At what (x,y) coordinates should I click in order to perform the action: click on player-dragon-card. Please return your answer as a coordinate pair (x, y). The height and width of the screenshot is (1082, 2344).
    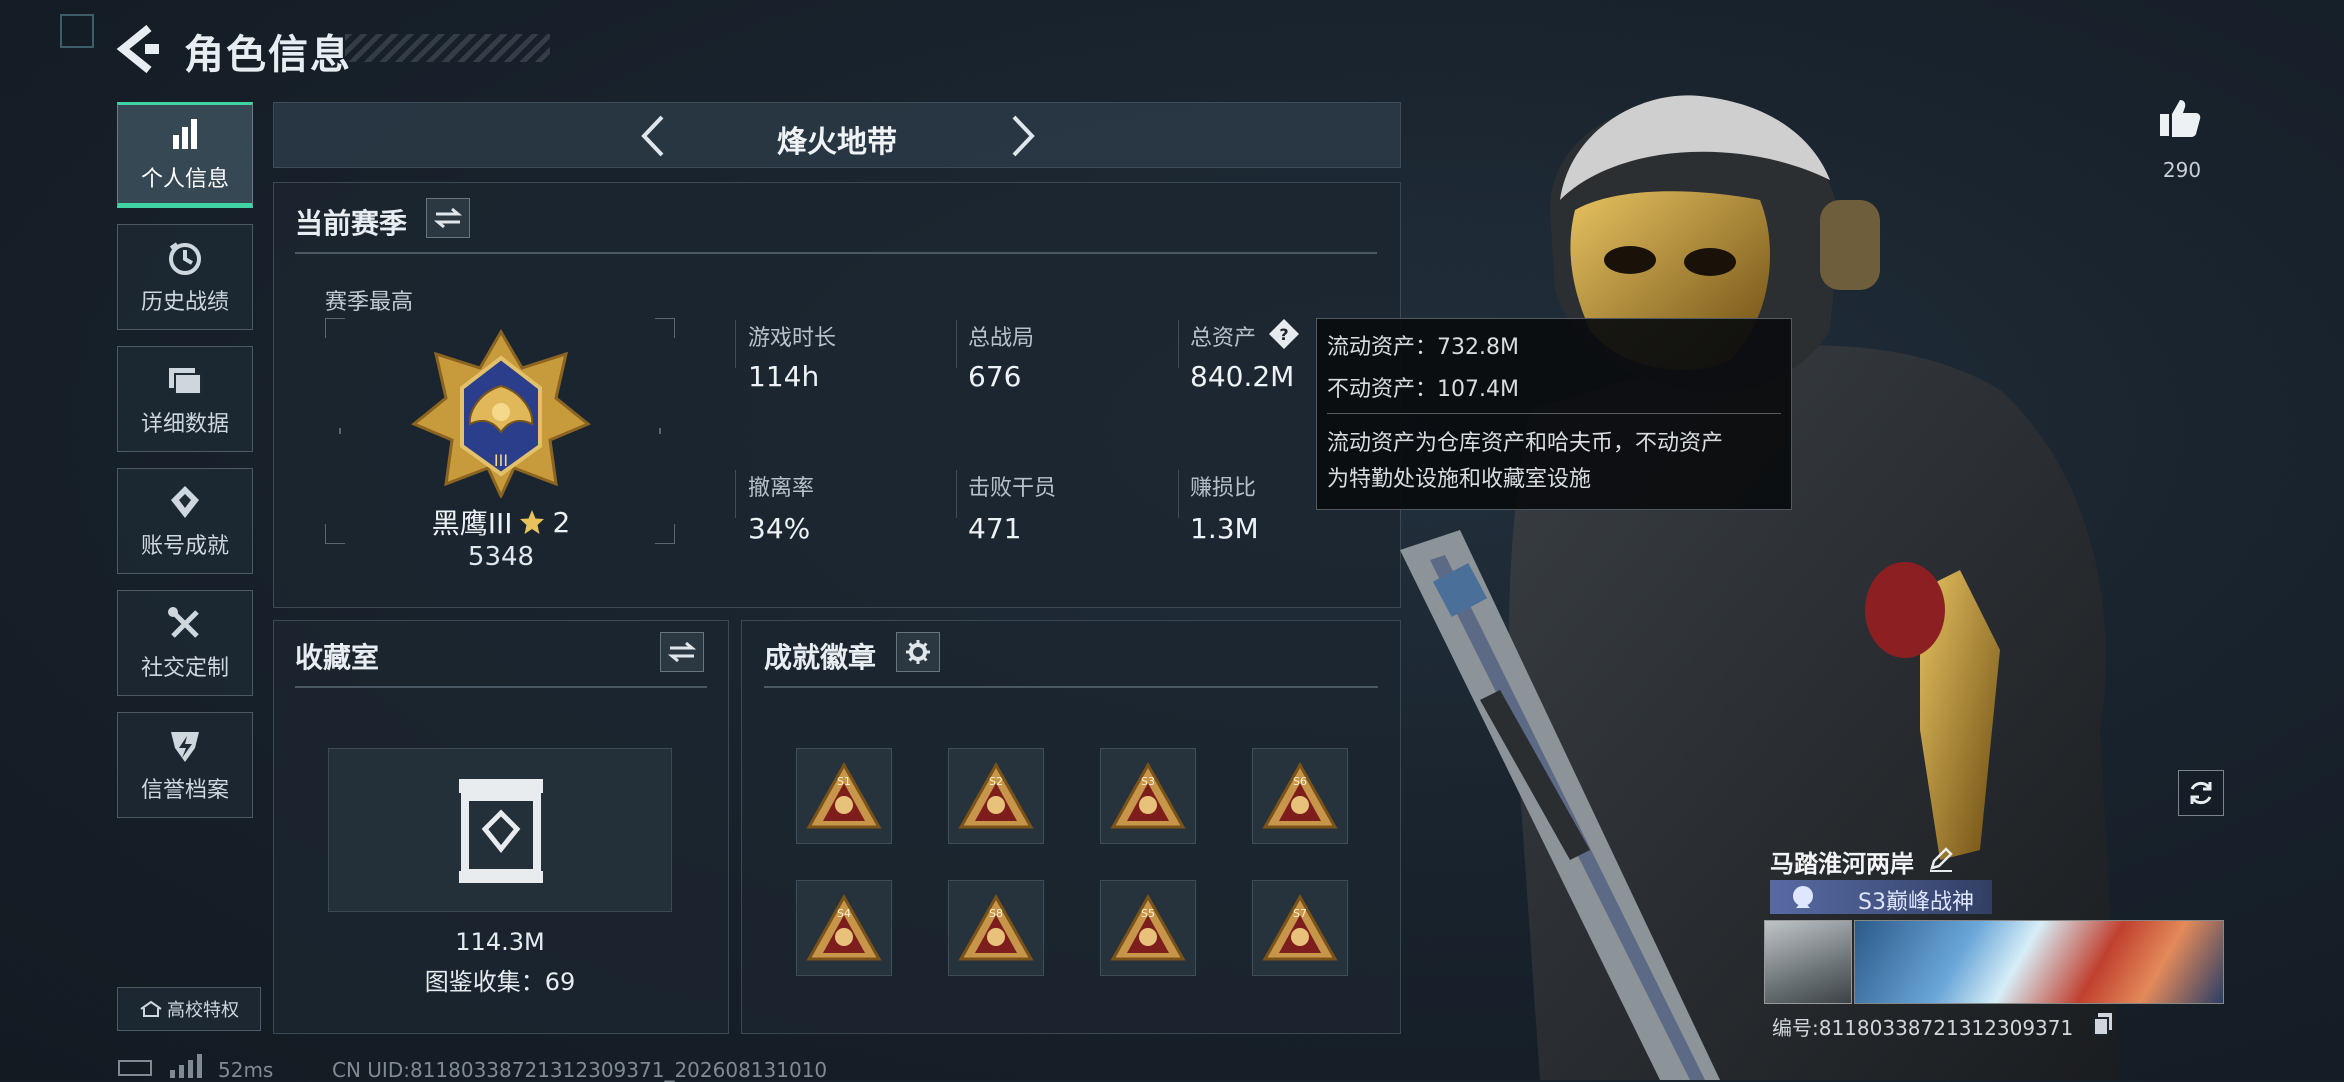
    Looking at the image, I should click on (2039, 962).